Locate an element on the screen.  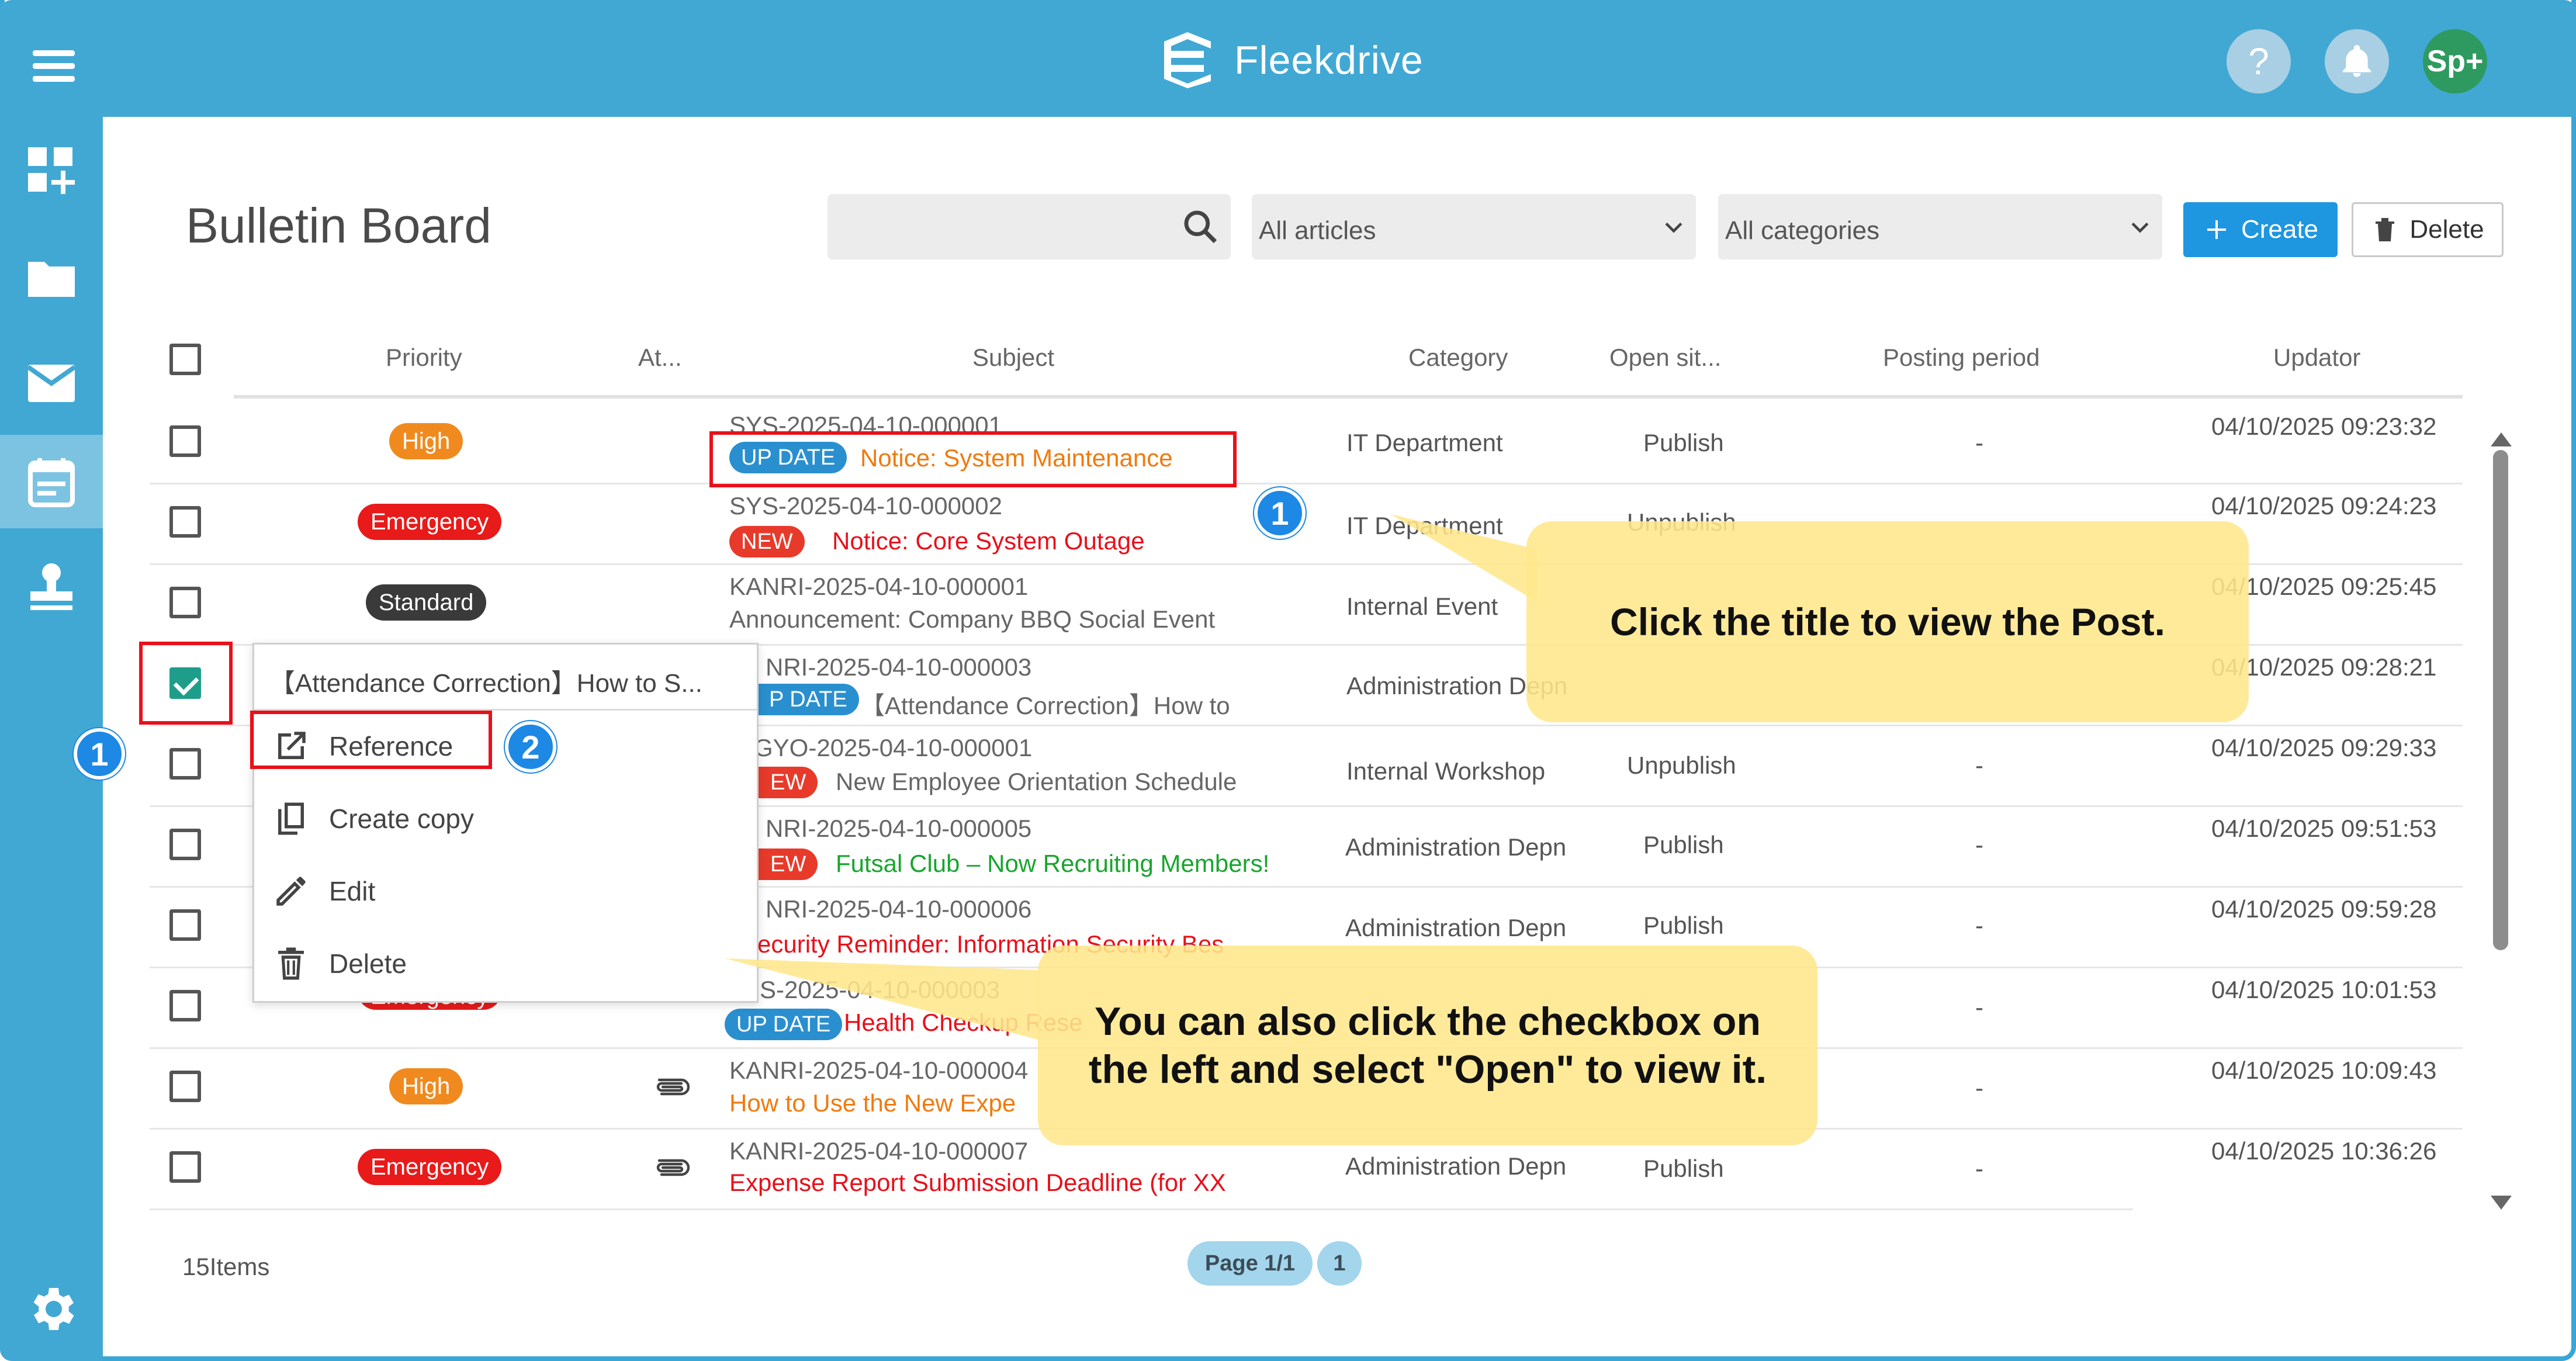
title-hint-text: Click the title to view the Post. is located at coordinates (1887, 621).